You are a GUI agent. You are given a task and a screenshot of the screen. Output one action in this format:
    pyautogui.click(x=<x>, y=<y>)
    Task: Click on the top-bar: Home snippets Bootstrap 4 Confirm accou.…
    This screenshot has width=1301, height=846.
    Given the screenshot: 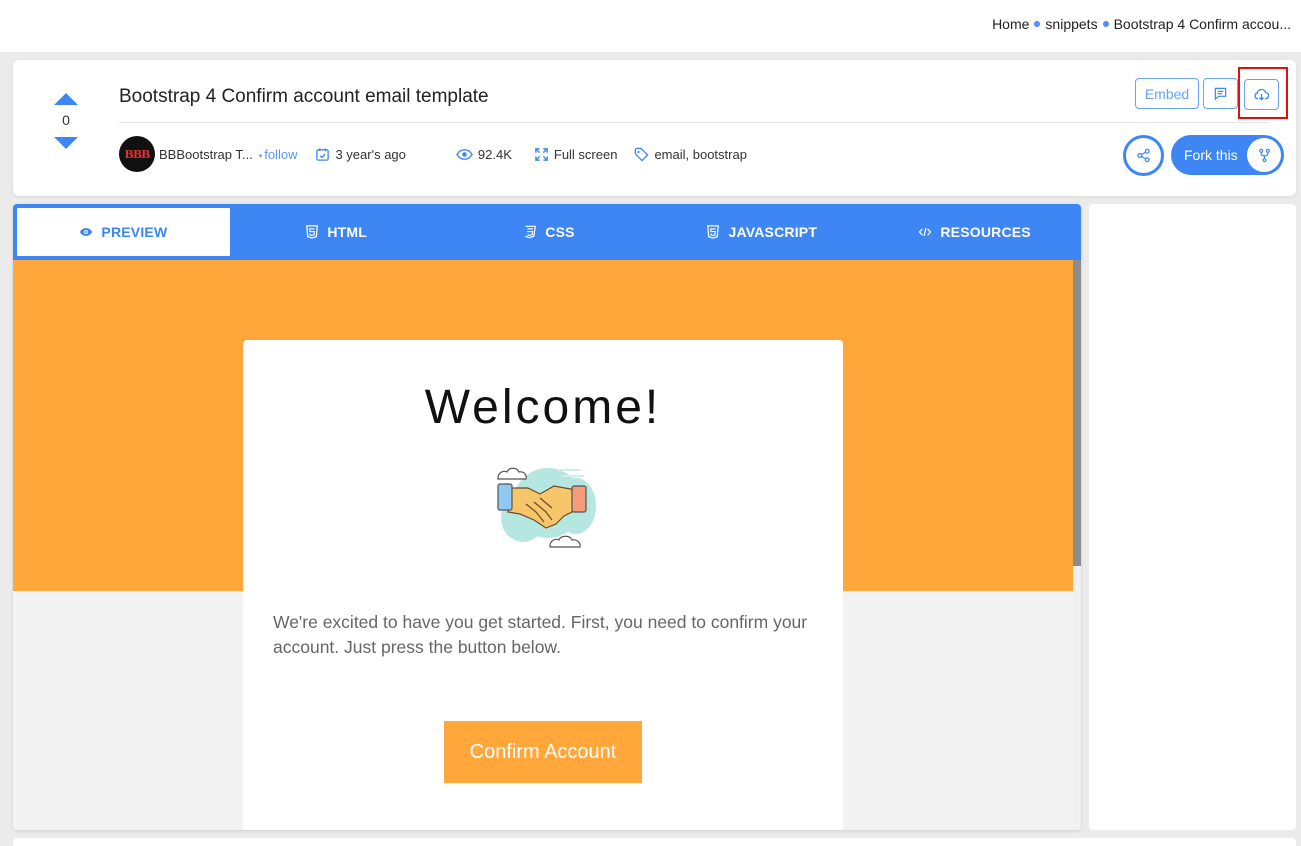 What is the action you would take?
    pyautogui.click(x=650, y=26)
    